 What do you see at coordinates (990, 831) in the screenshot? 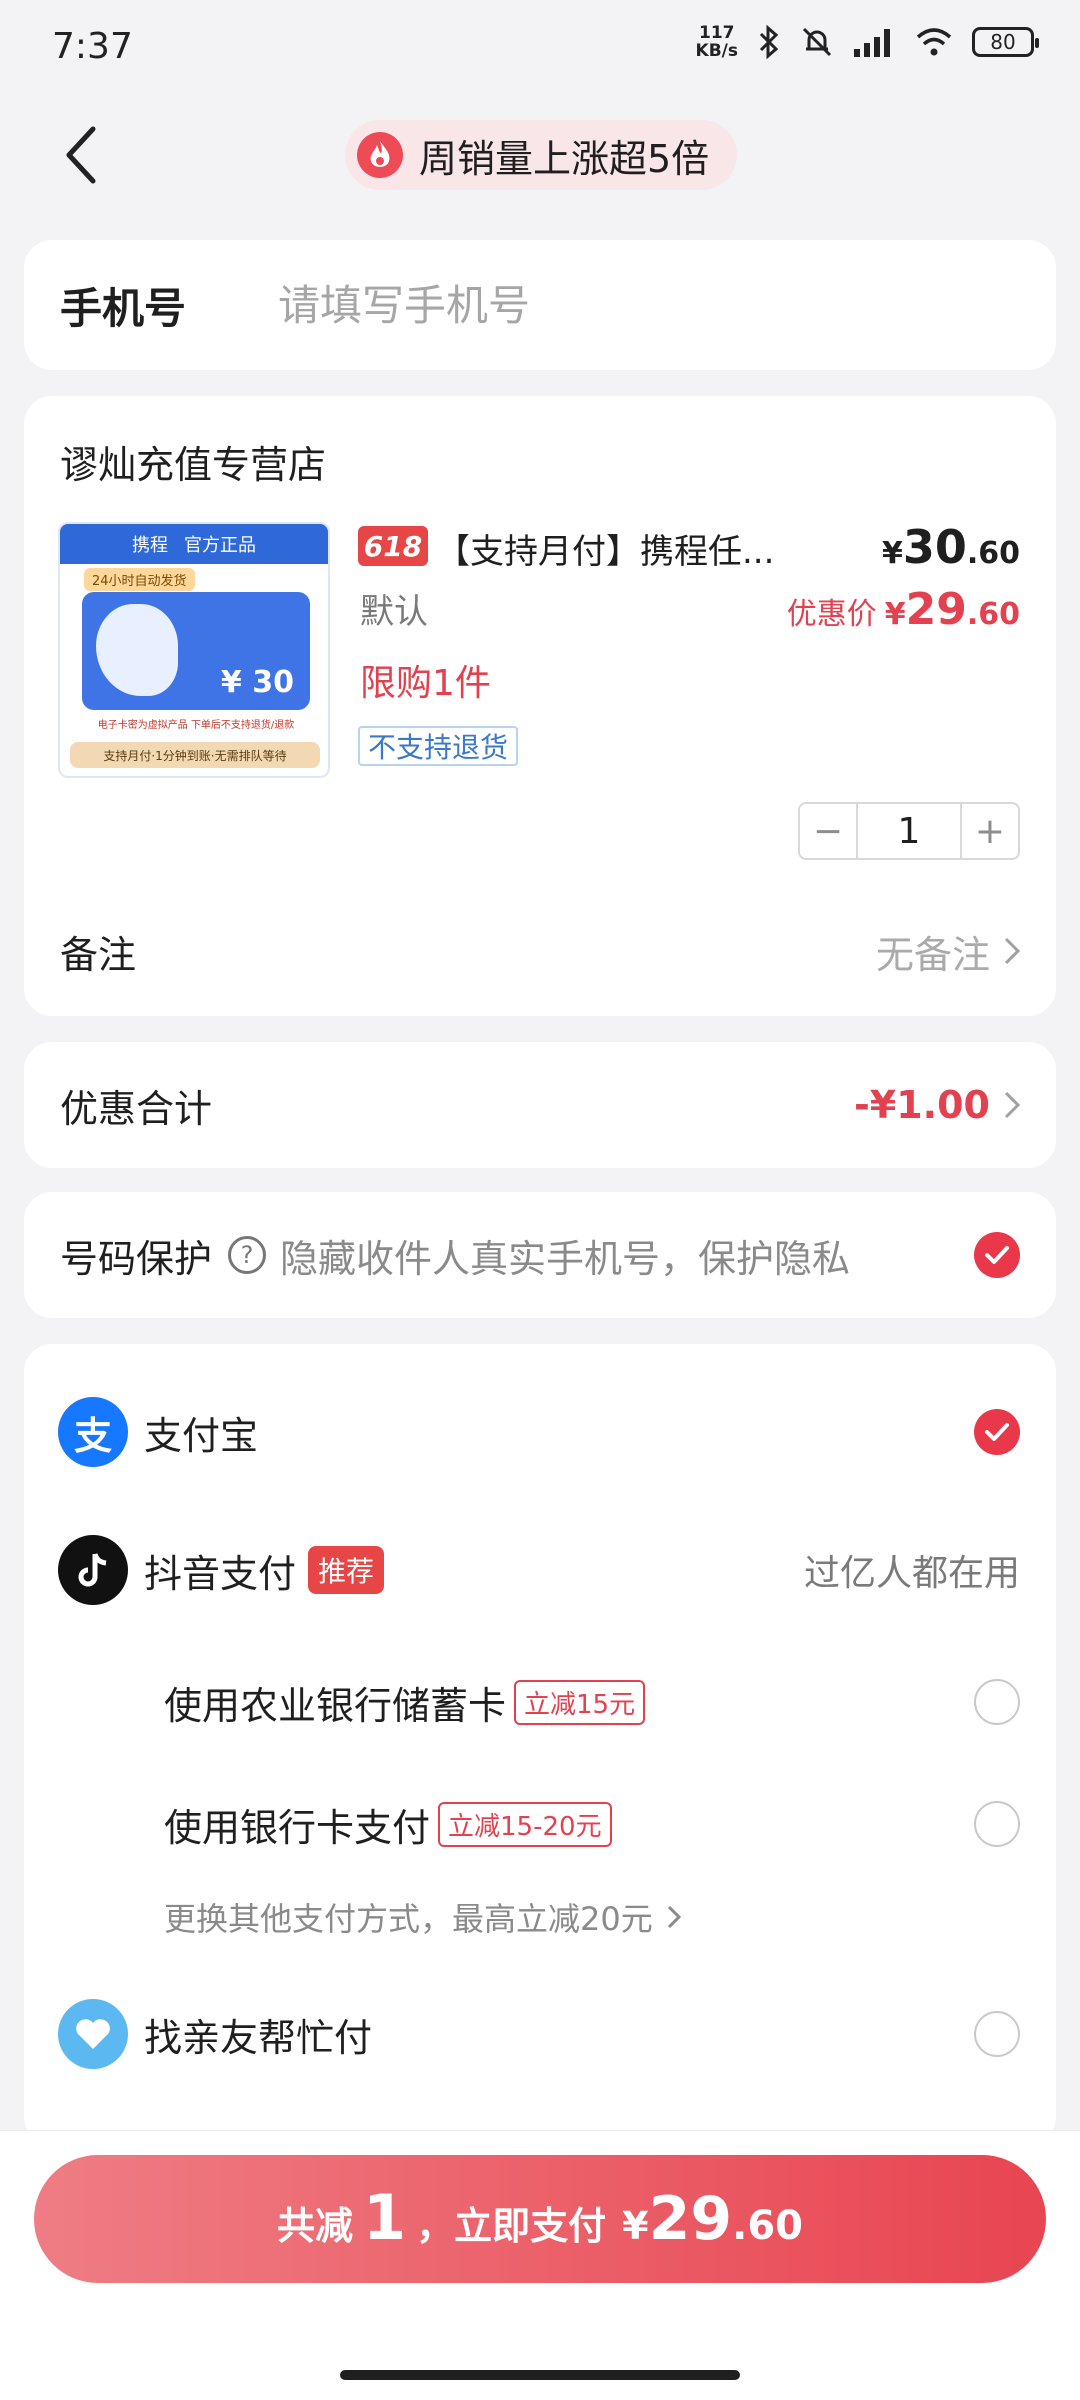
I see `increase-button: +` at bounding box center [990, 831].